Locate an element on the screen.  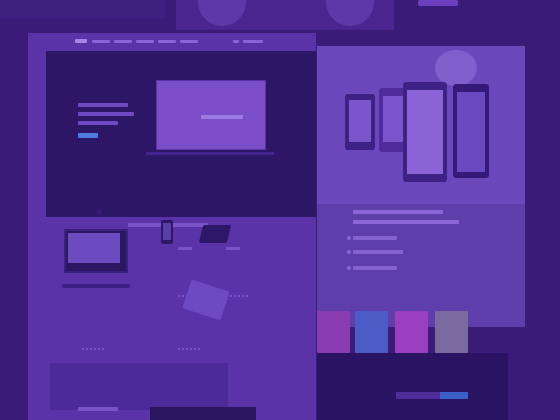
laptop-screen is located at coordinates (211, 115).